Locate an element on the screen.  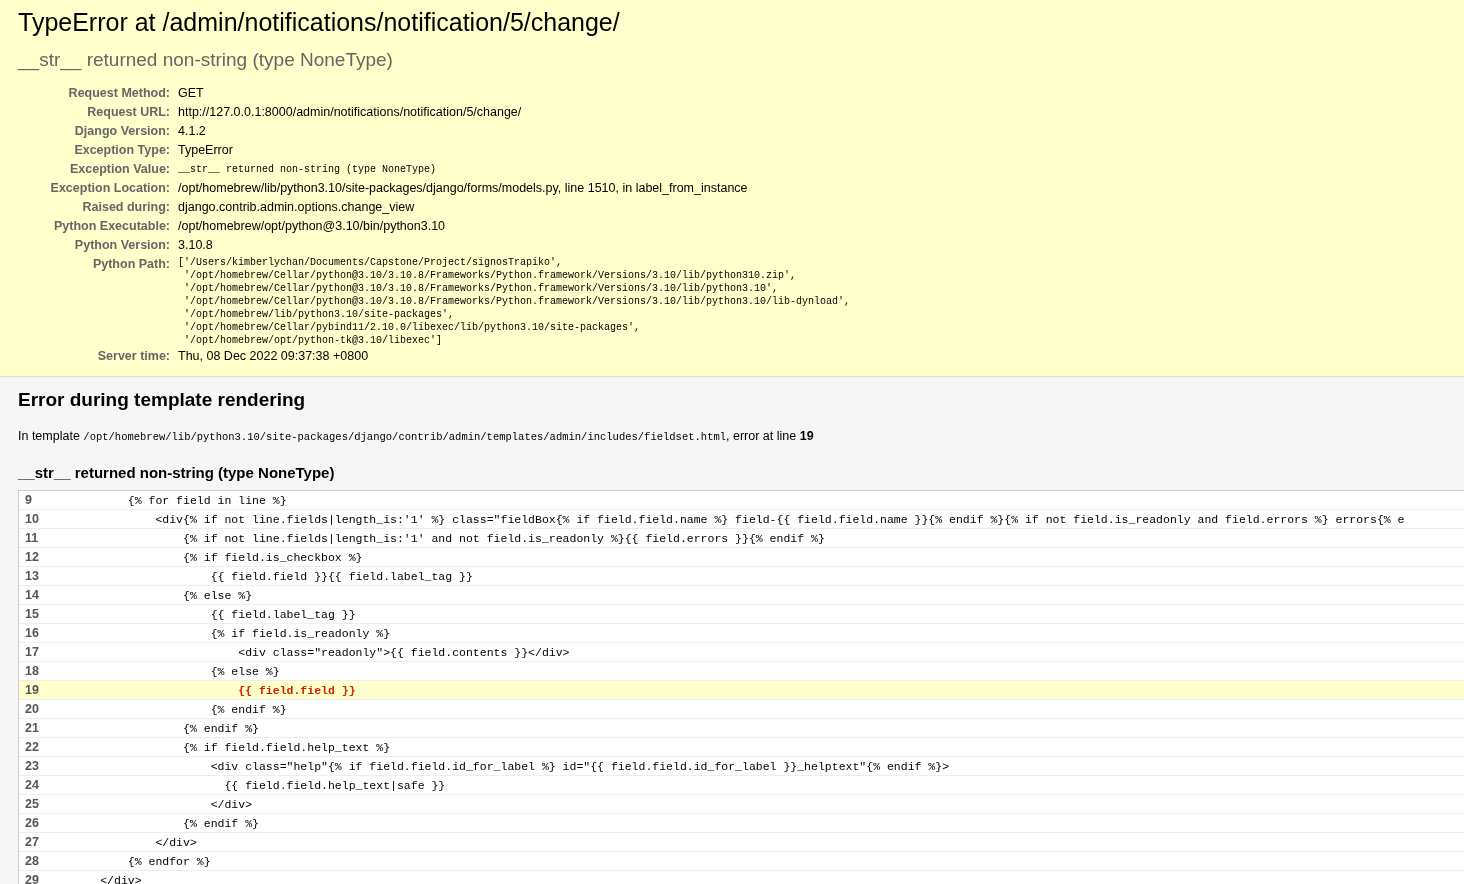
line-number: 28 is located at coordinates (32, 861).